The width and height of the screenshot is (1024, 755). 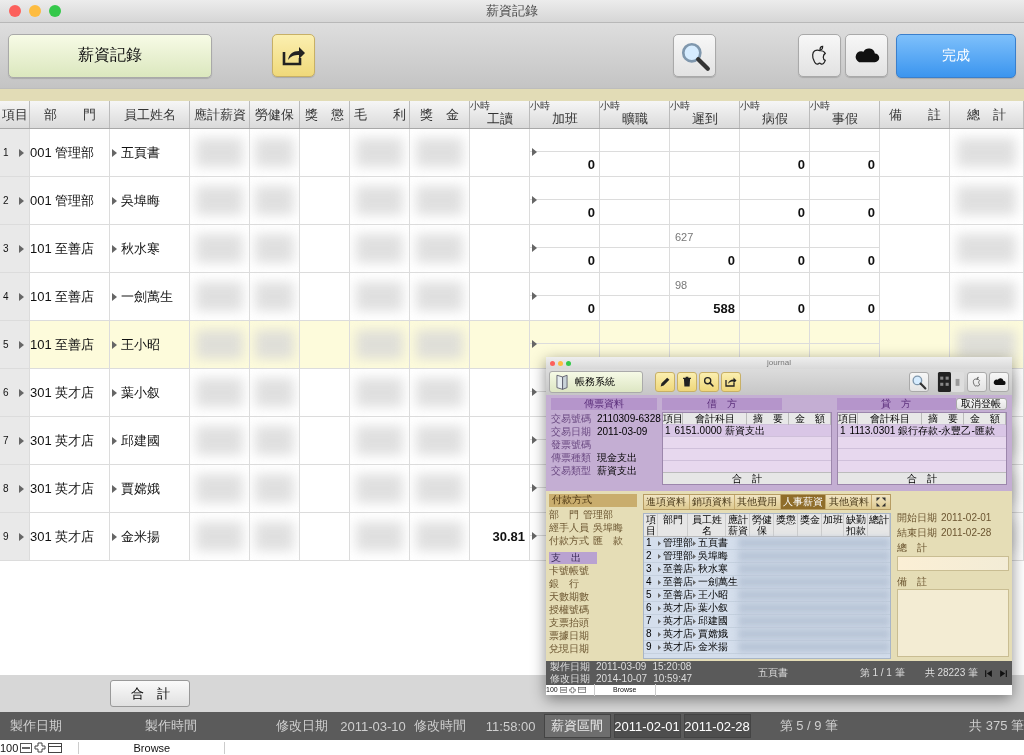 What do you see at coordinates (667, 502) in the screenshot?
I see `tab: 進項資料` at bounding box center [667, 502].